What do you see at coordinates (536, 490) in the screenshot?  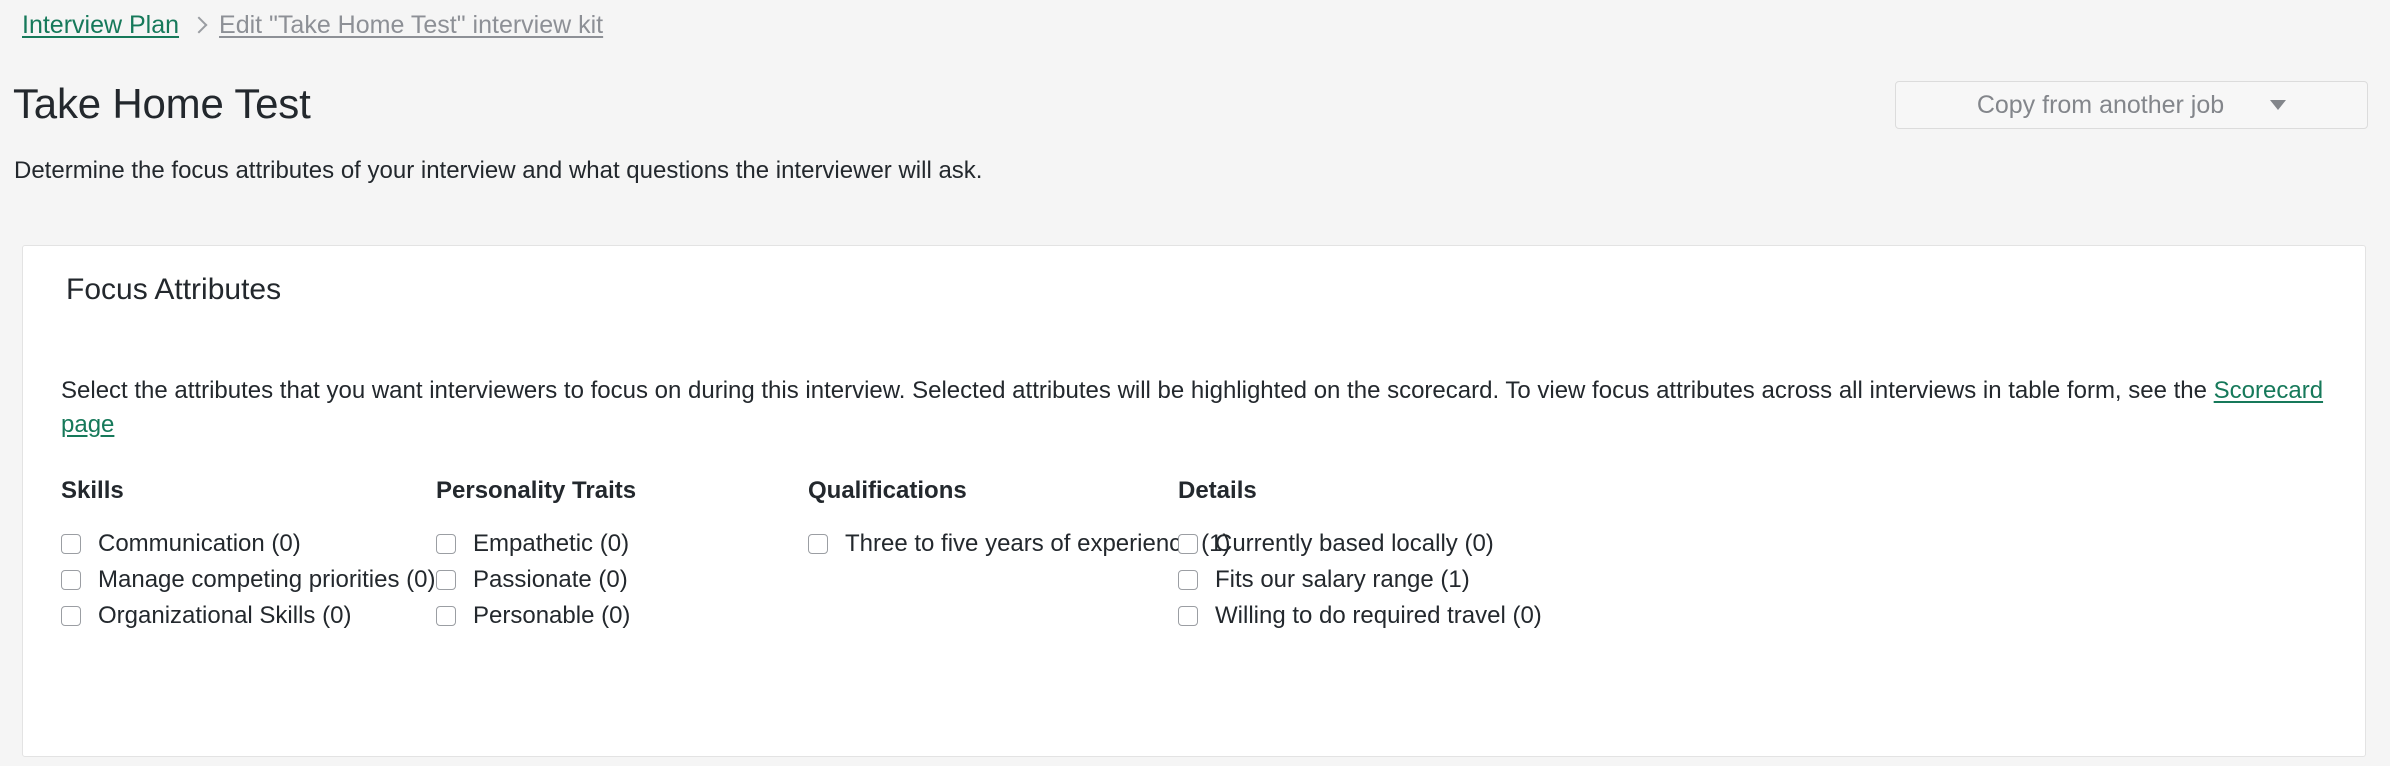 I see `column-heading-personality-traits: Personality Traits` at bounding box center [536, 490].